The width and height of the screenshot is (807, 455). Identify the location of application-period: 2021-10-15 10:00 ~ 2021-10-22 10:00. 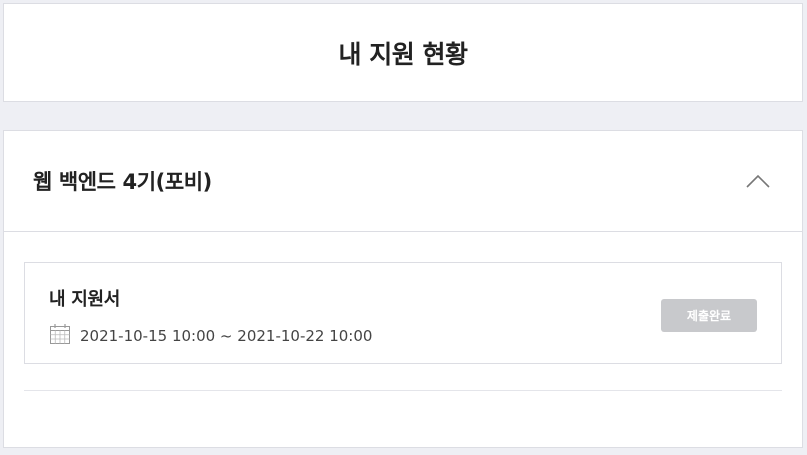
(210, 336).